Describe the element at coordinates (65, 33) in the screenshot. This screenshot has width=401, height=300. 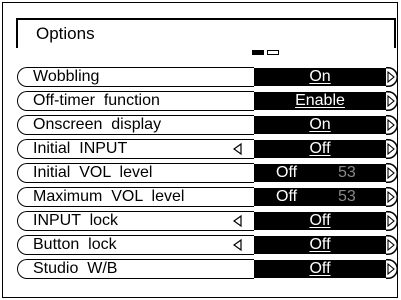
I see `menu-title: Options` at that location.